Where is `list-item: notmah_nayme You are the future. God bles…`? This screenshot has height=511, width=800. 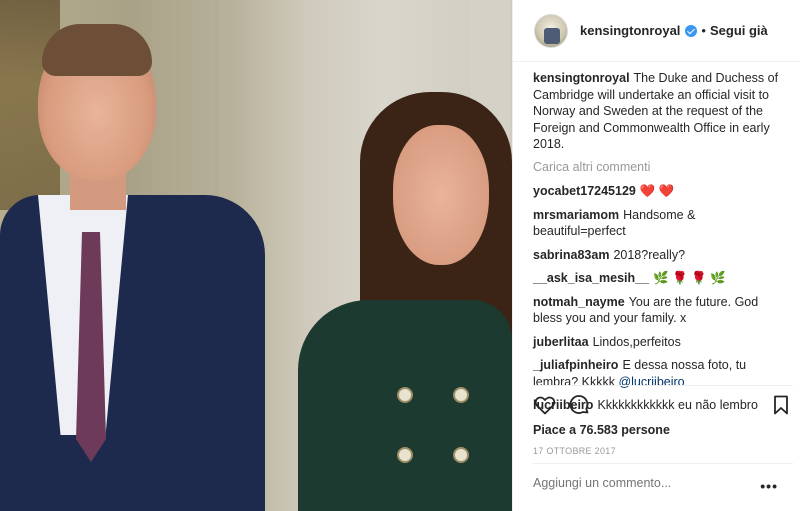 list-item: notmah_nayme You are the future. God bles… is located at coordinates (661, 310).